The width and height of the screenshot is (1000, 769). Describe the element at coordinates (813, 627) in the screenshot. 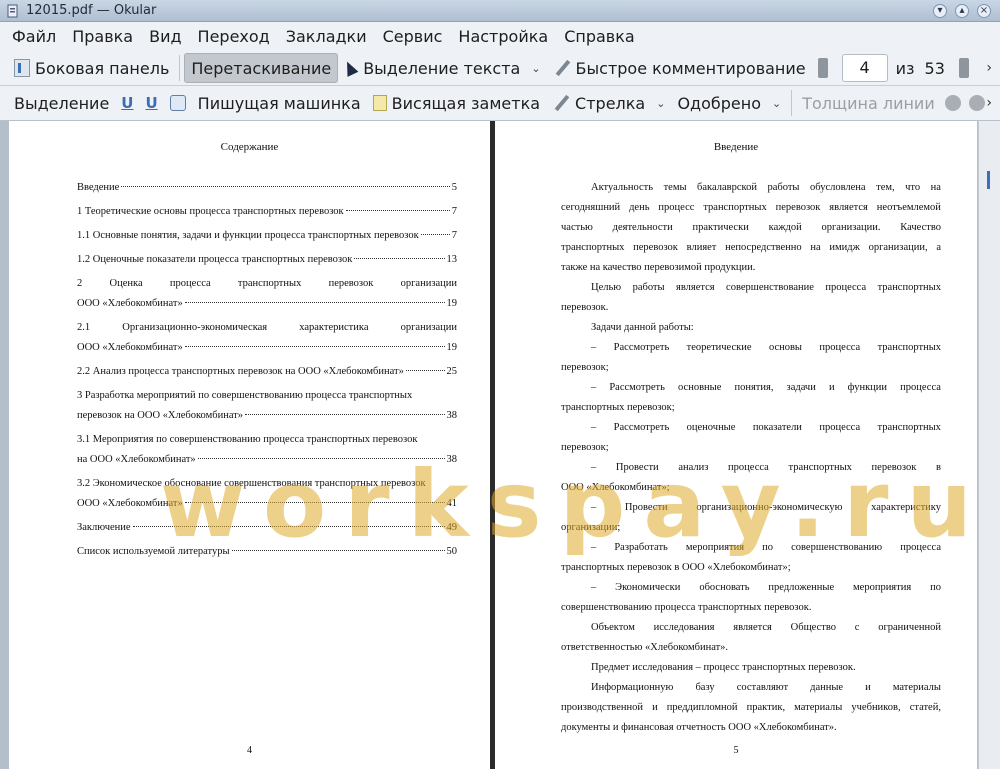

I see `word: Общество` at that location.